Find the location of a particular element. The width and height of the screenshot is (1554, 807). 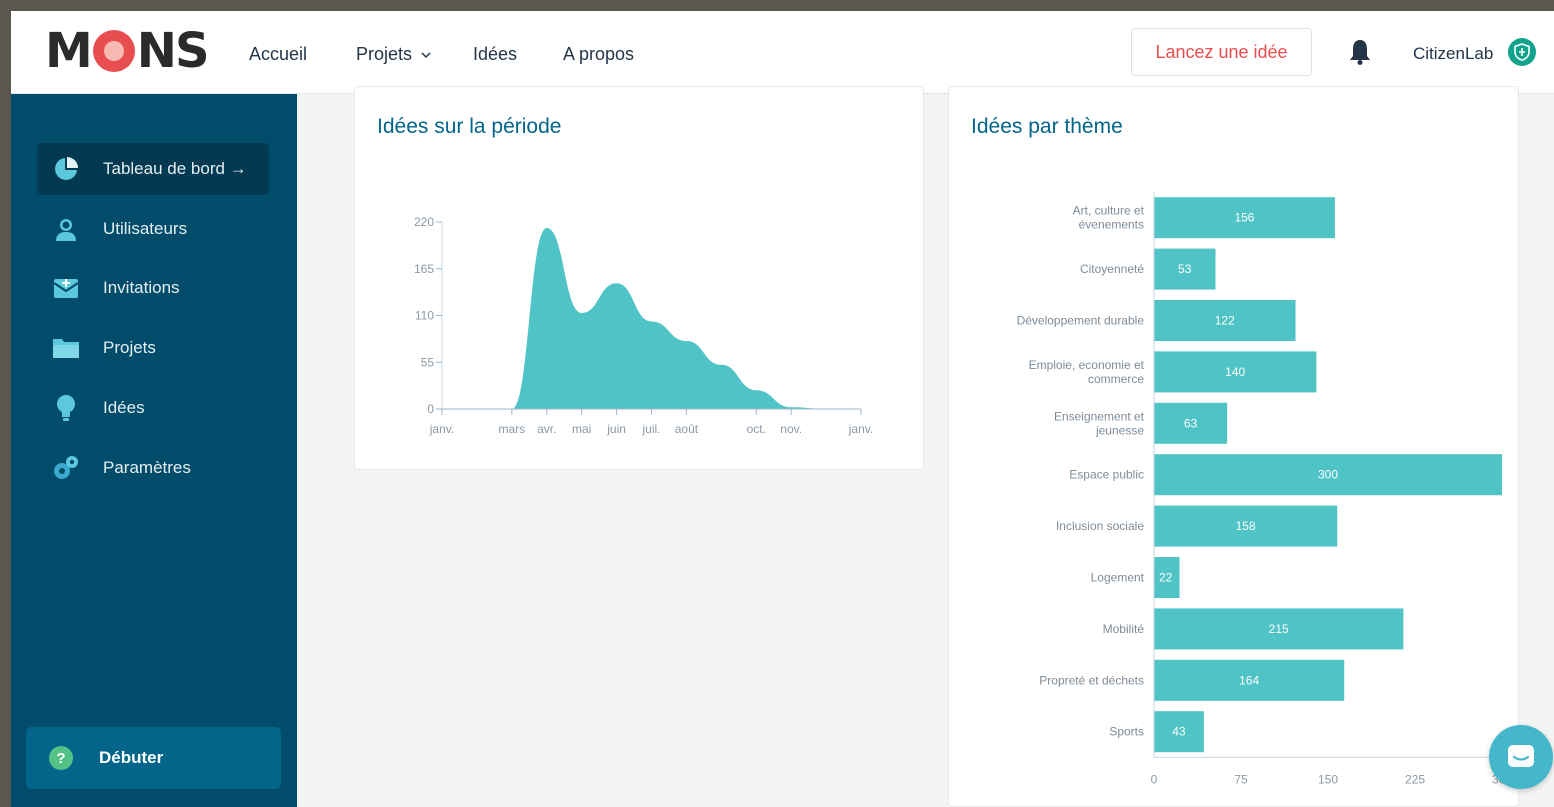

y-tick-label: 0 is located at coordinates (430, 409).